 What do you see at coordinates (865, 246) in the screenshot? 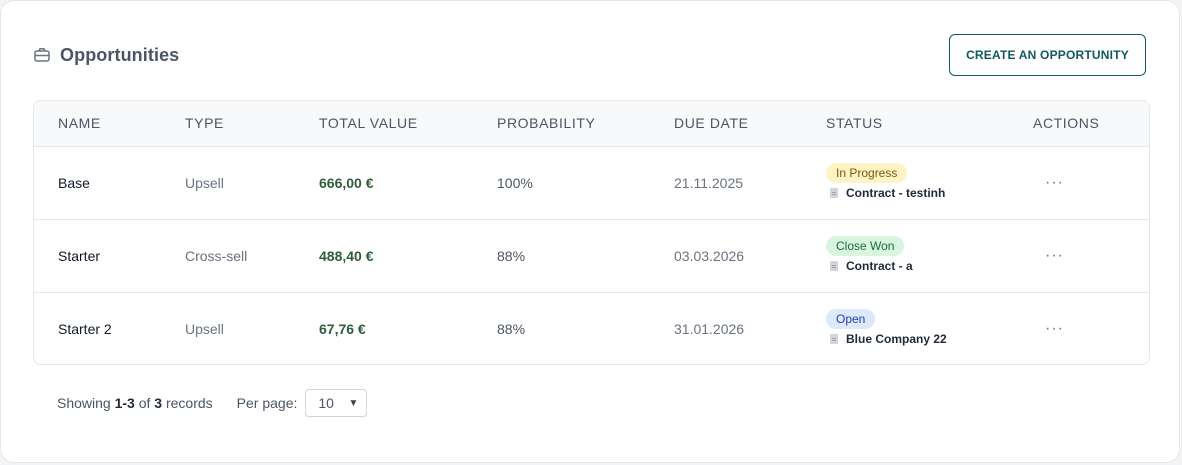
I see `status-badge: Close Won` at bounding box center [865, 246].